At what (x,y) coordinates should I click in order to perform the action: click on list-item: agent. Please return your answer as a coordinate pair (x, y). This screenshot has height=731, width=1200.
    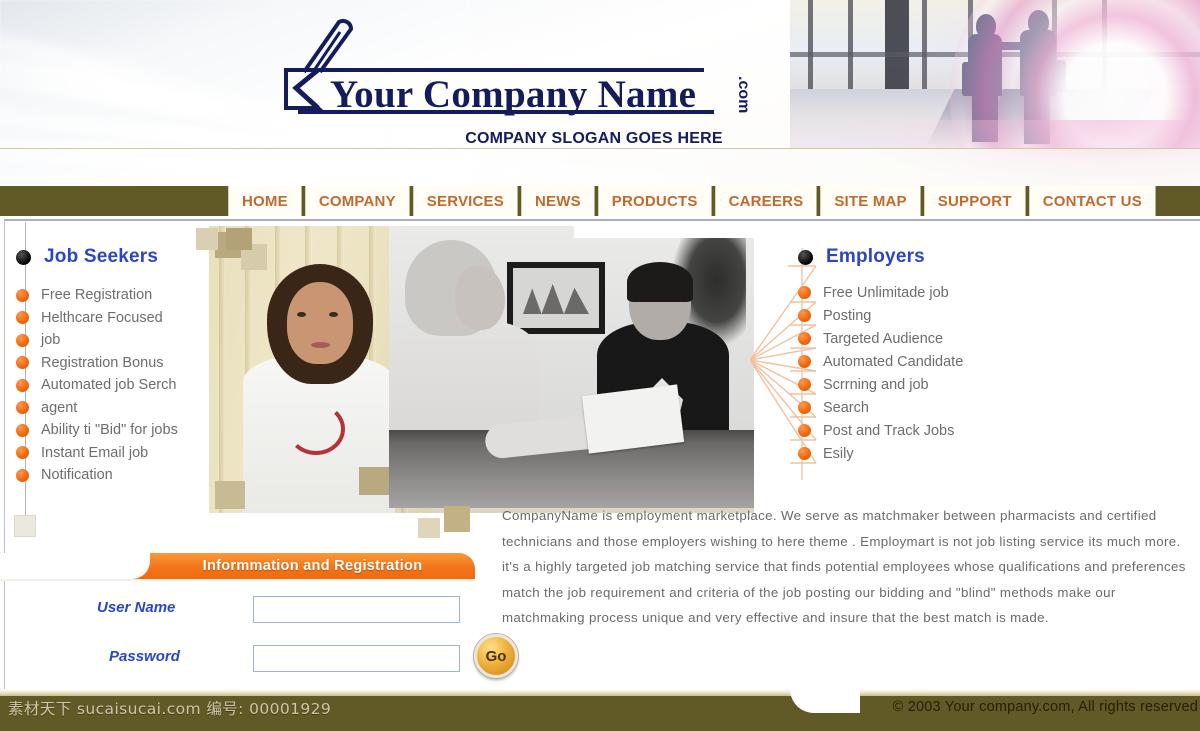
    Looking at the image, I should click on (116, 408).